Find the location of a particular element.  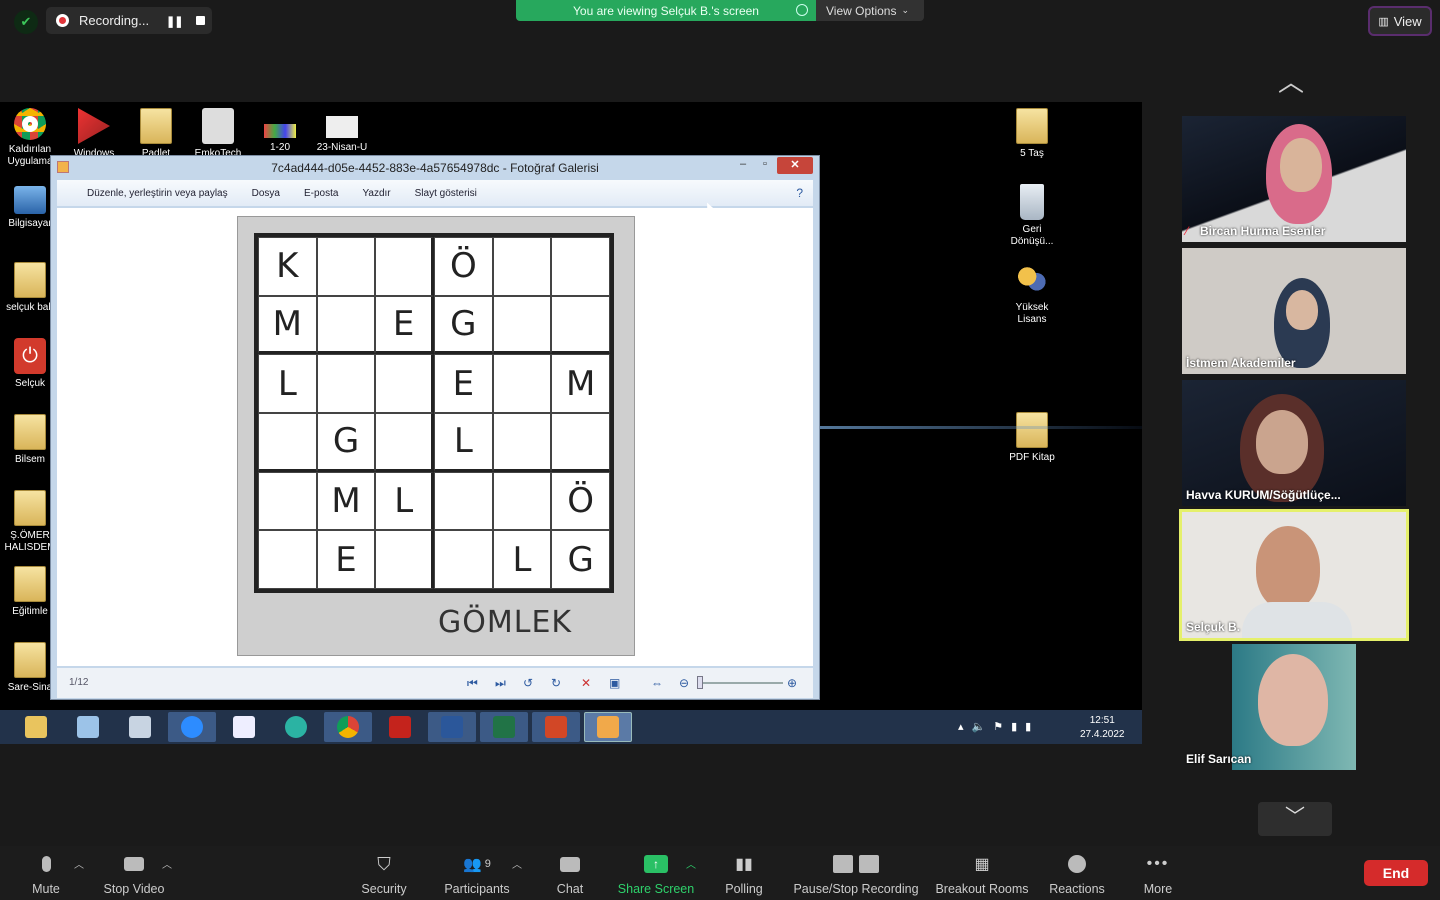

rotate-left-icon: ↺ is located at coordinates (528, 683).